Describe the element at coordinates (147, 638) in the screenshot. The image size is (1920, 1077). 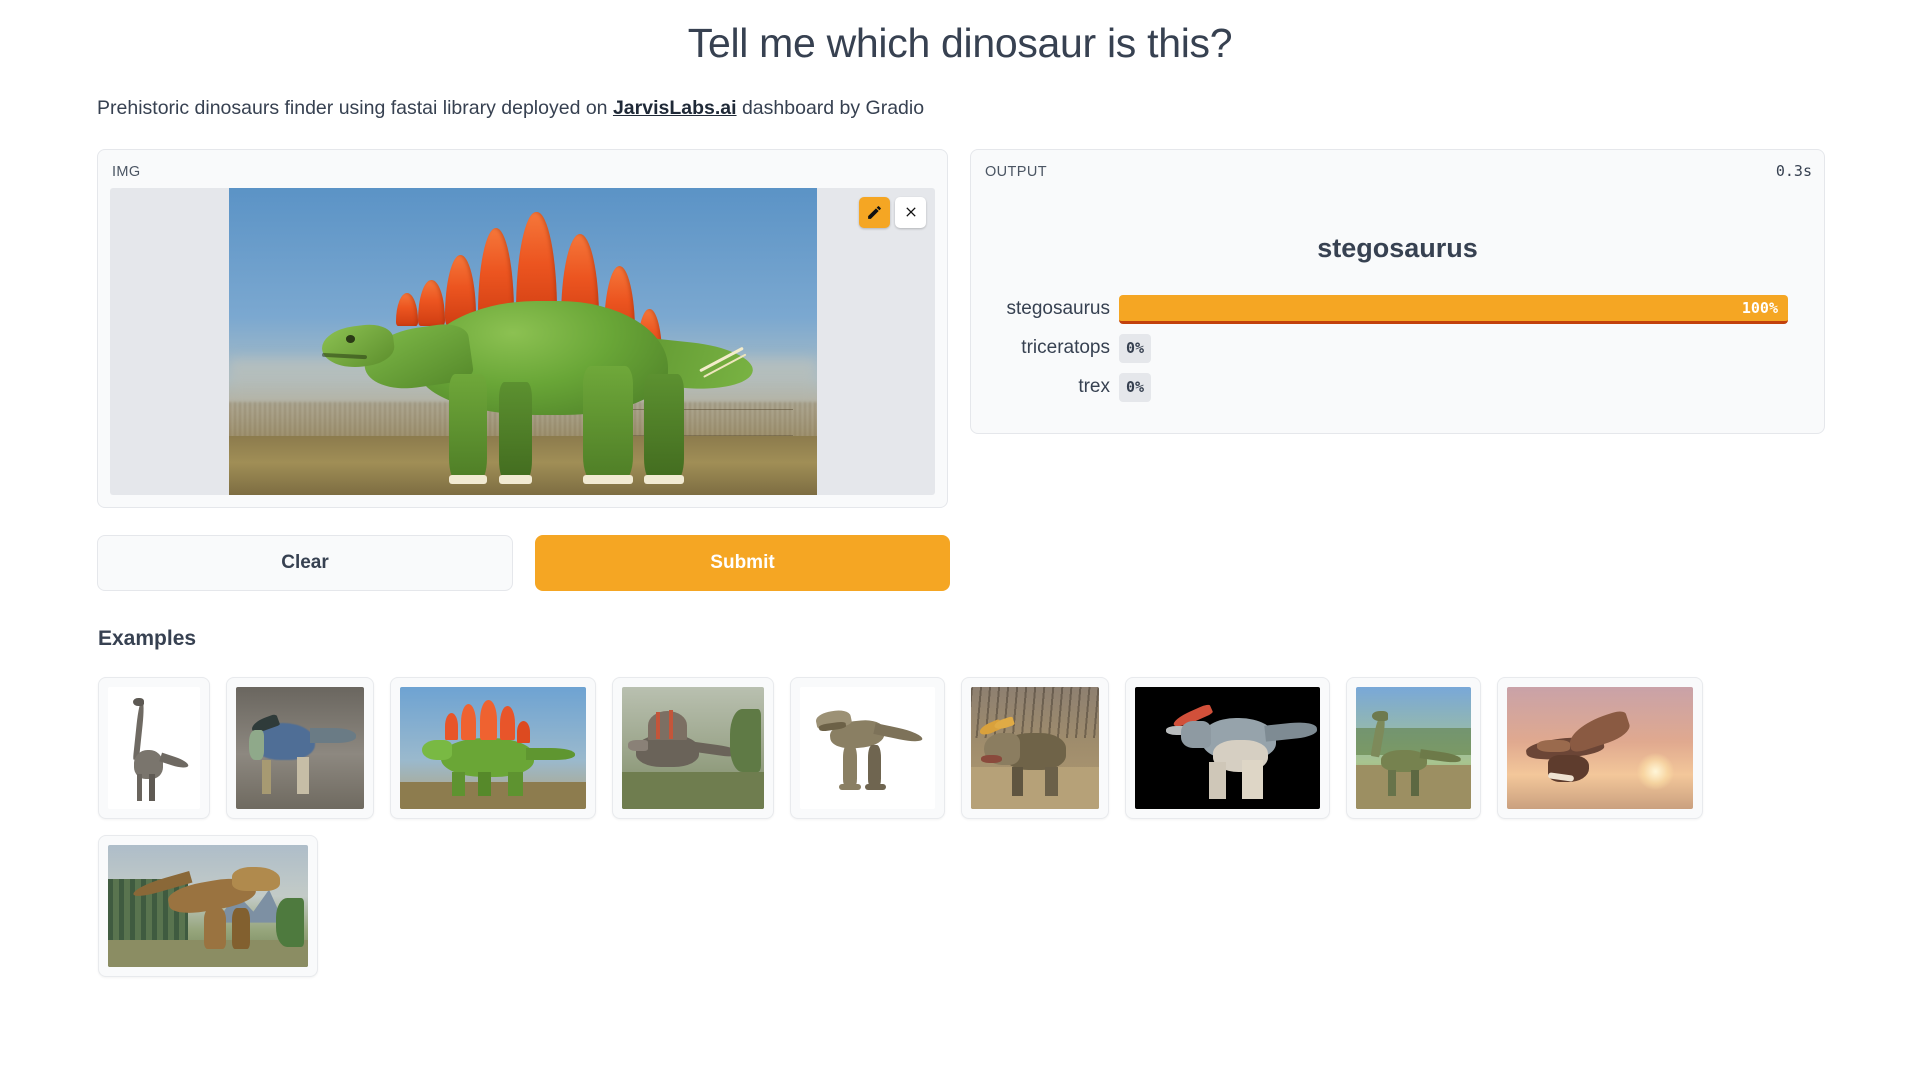
I see `examples-heading: Examples` at that location.